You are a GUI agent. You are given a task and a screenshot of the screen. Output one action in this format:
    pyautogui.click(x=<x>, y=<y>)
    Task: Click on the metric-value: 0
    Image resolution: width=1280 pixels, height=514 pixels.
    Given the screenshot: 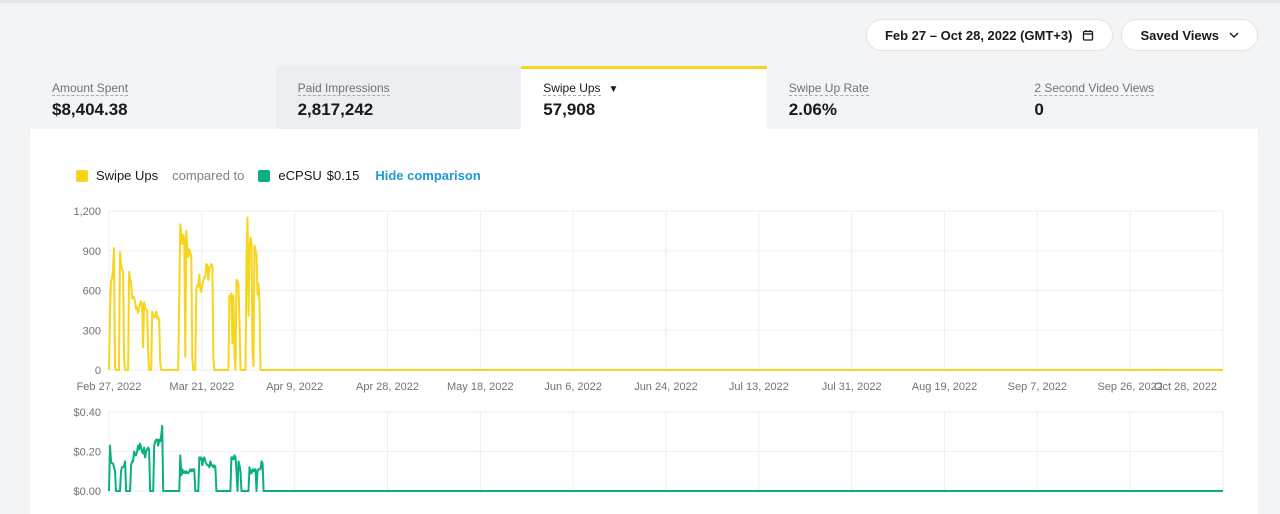 What is the action you would take?
    pyautogui.click(x=1039, y=109)
    